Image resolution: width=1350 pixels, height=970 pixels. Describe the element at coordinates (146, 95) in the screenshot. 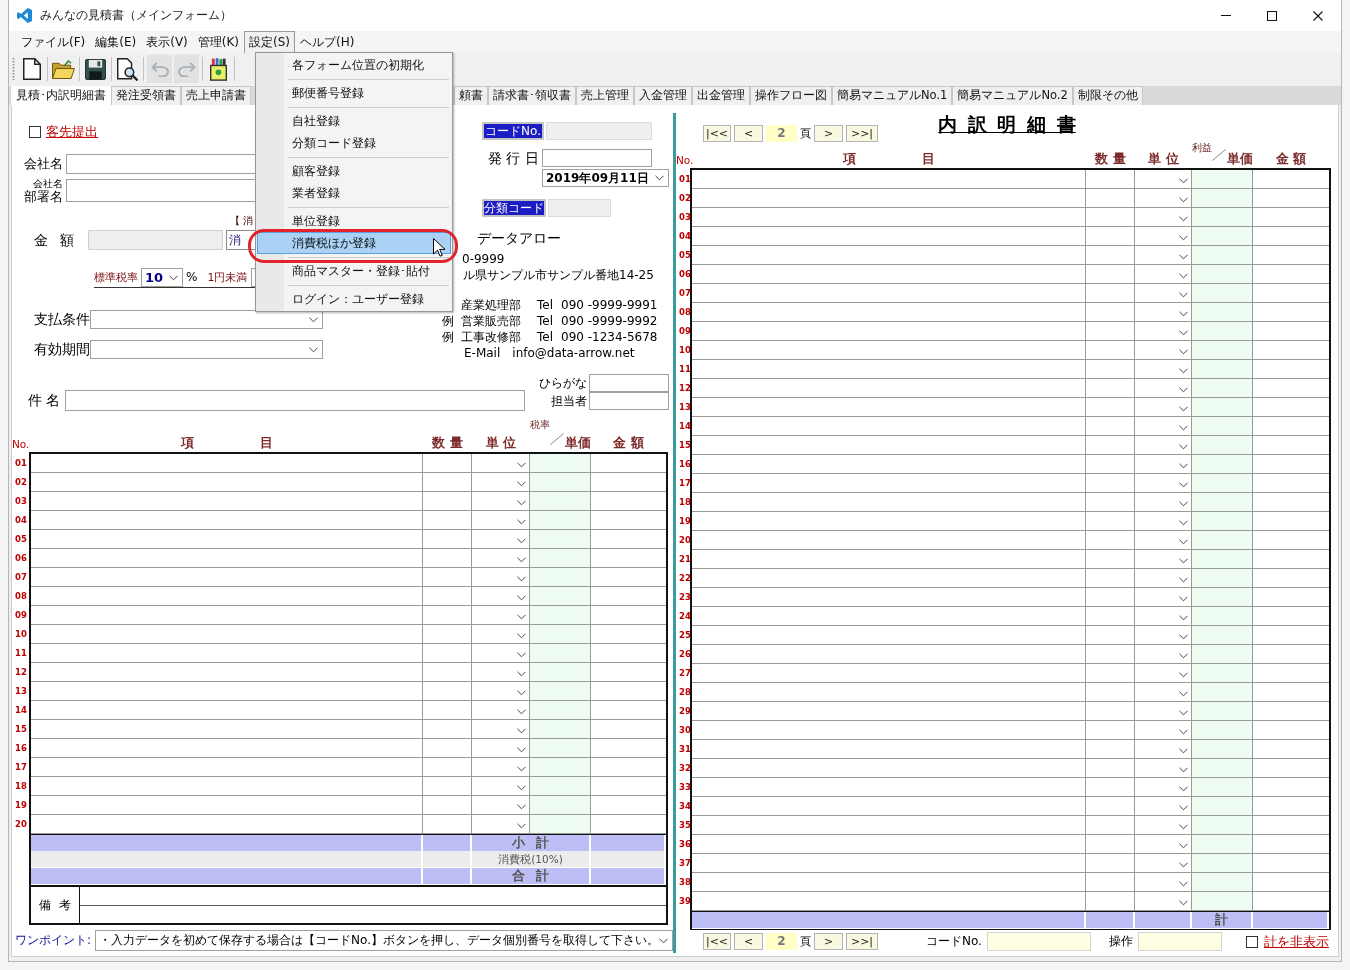

I see `tab: 発注受領書` at that location.